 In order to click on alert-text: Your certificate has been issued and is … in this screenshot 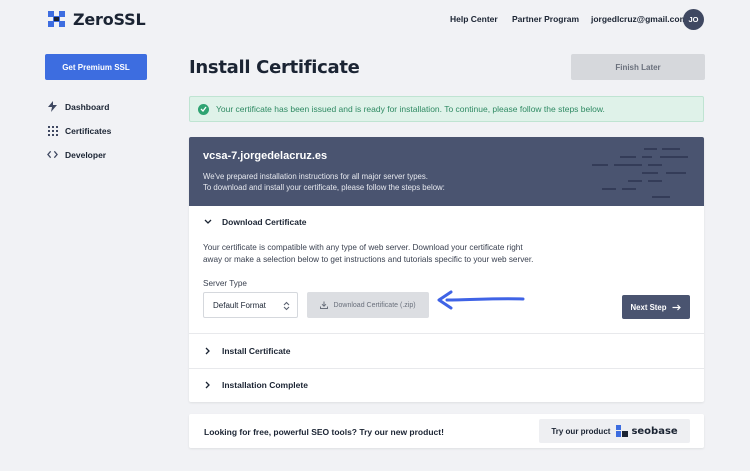, I will do `click(410, 109)`.